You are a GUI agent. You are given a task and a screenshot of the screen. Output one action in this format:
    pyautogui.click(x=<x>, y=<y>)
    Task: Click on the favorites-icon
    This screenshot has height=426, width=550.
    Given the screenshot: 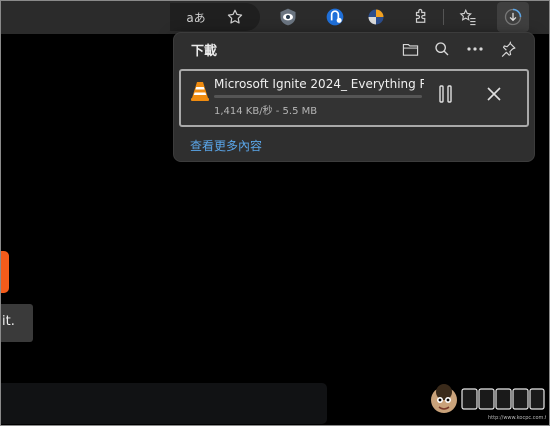 What is the action you would take?
    pyautogui.click(x=468, y=17)
    